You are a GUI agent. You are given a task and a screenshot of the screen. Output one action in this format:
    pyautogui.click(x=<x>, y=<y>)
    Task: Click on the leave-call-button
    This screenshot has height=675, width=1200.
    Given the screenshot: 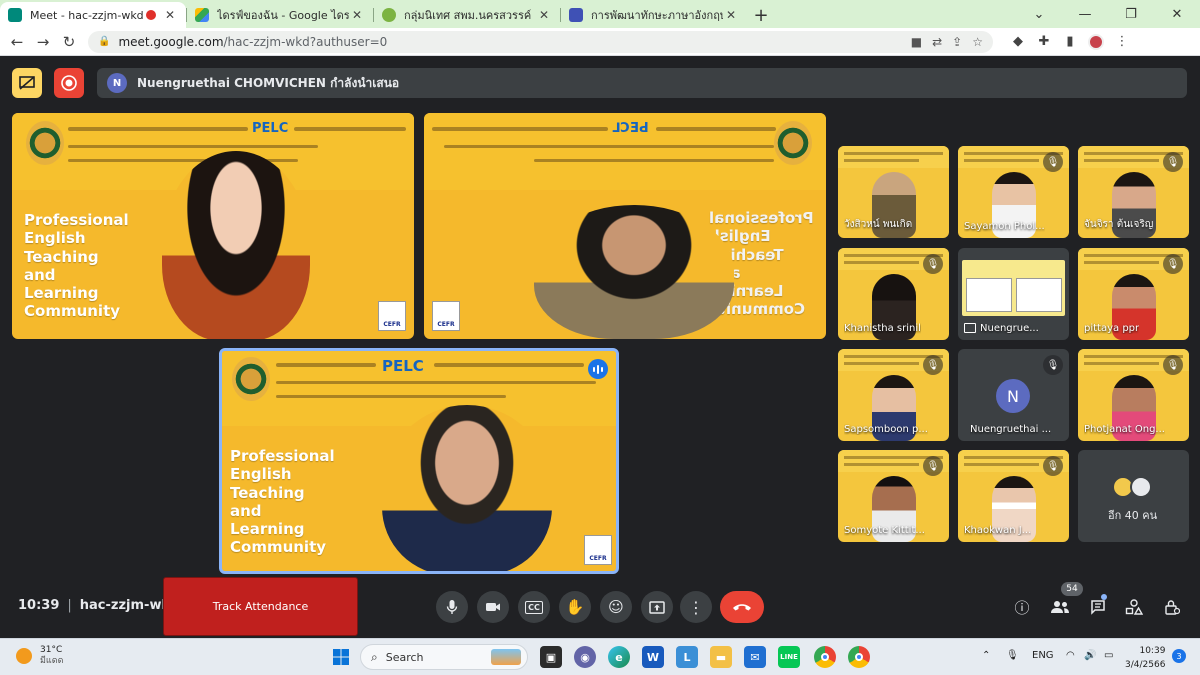 What is the action you would take?
    pyautogui.click(x=742, y=607)
    